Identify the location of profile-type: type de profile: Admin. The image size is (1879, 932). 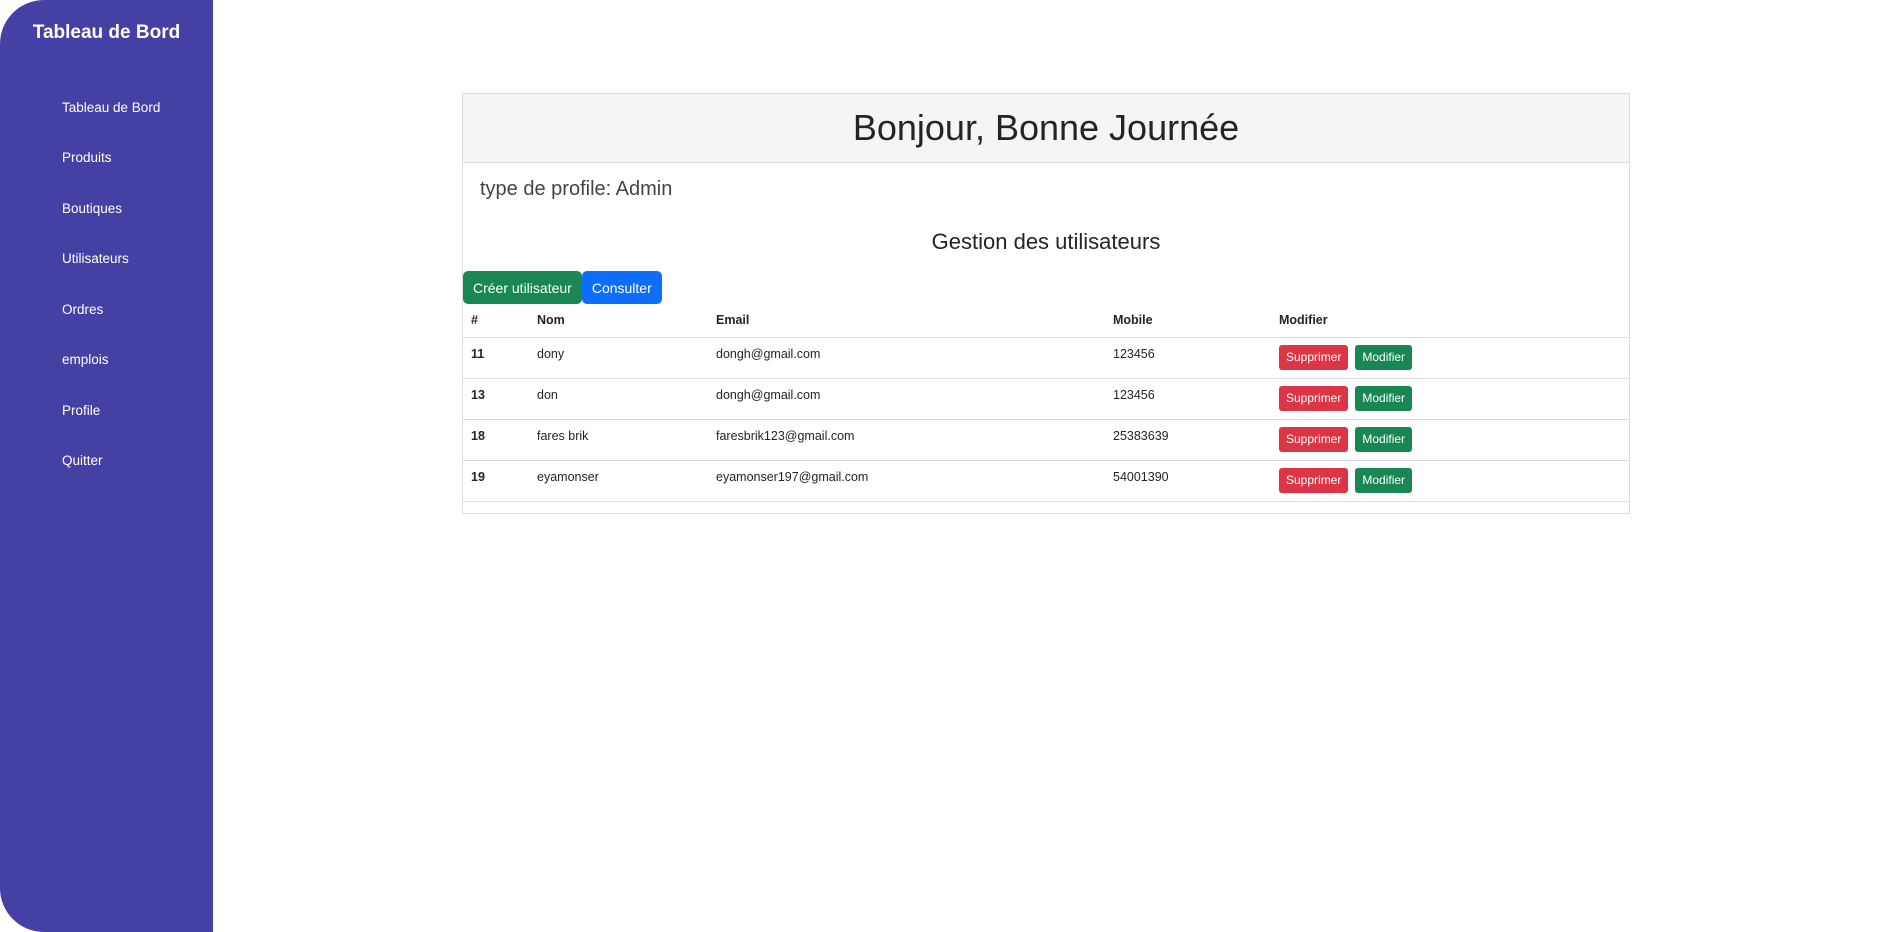
(576, 189).